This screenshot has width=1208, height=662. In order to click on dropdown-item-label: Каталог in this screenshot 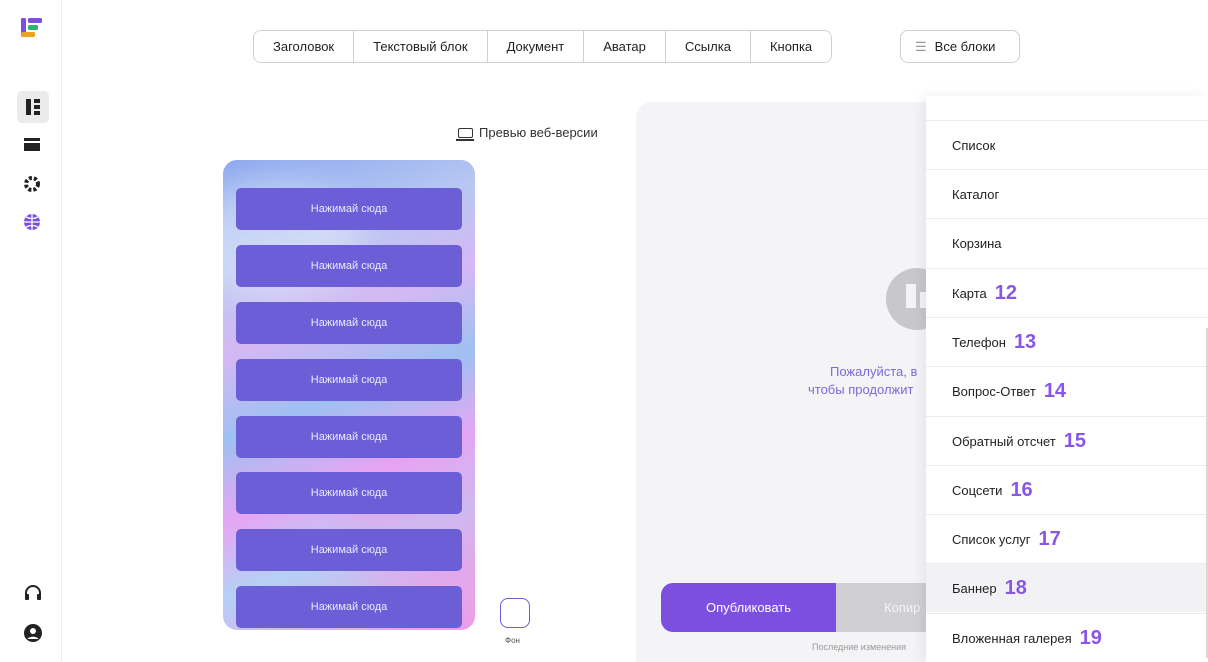, I will do `click(976, 194)`.